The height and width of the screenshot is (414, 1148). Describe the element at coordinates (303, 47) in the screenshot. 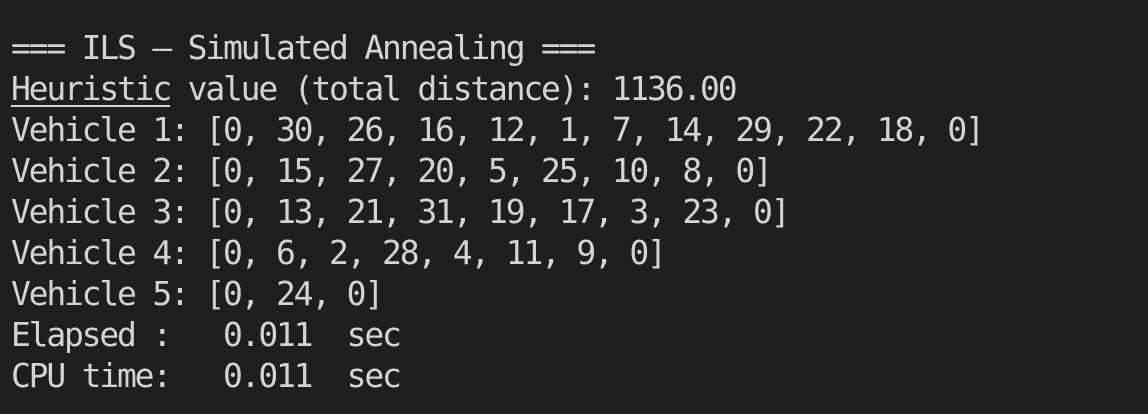

I see `title-line: === ILS – Simulated Annealing ===` at that location.